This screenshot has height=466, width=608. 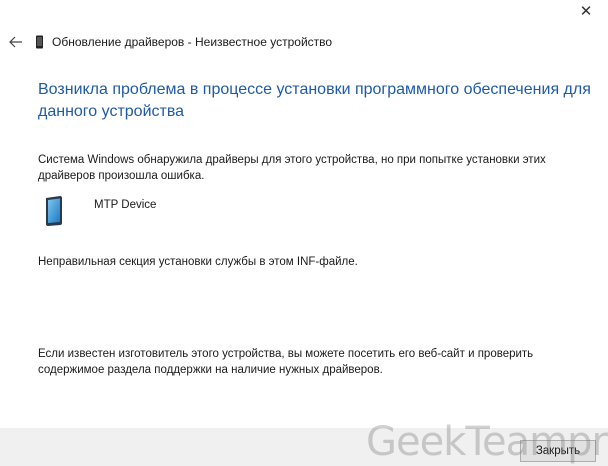 I want to click on window-close-button: ✕, so click(x=586, y=11).